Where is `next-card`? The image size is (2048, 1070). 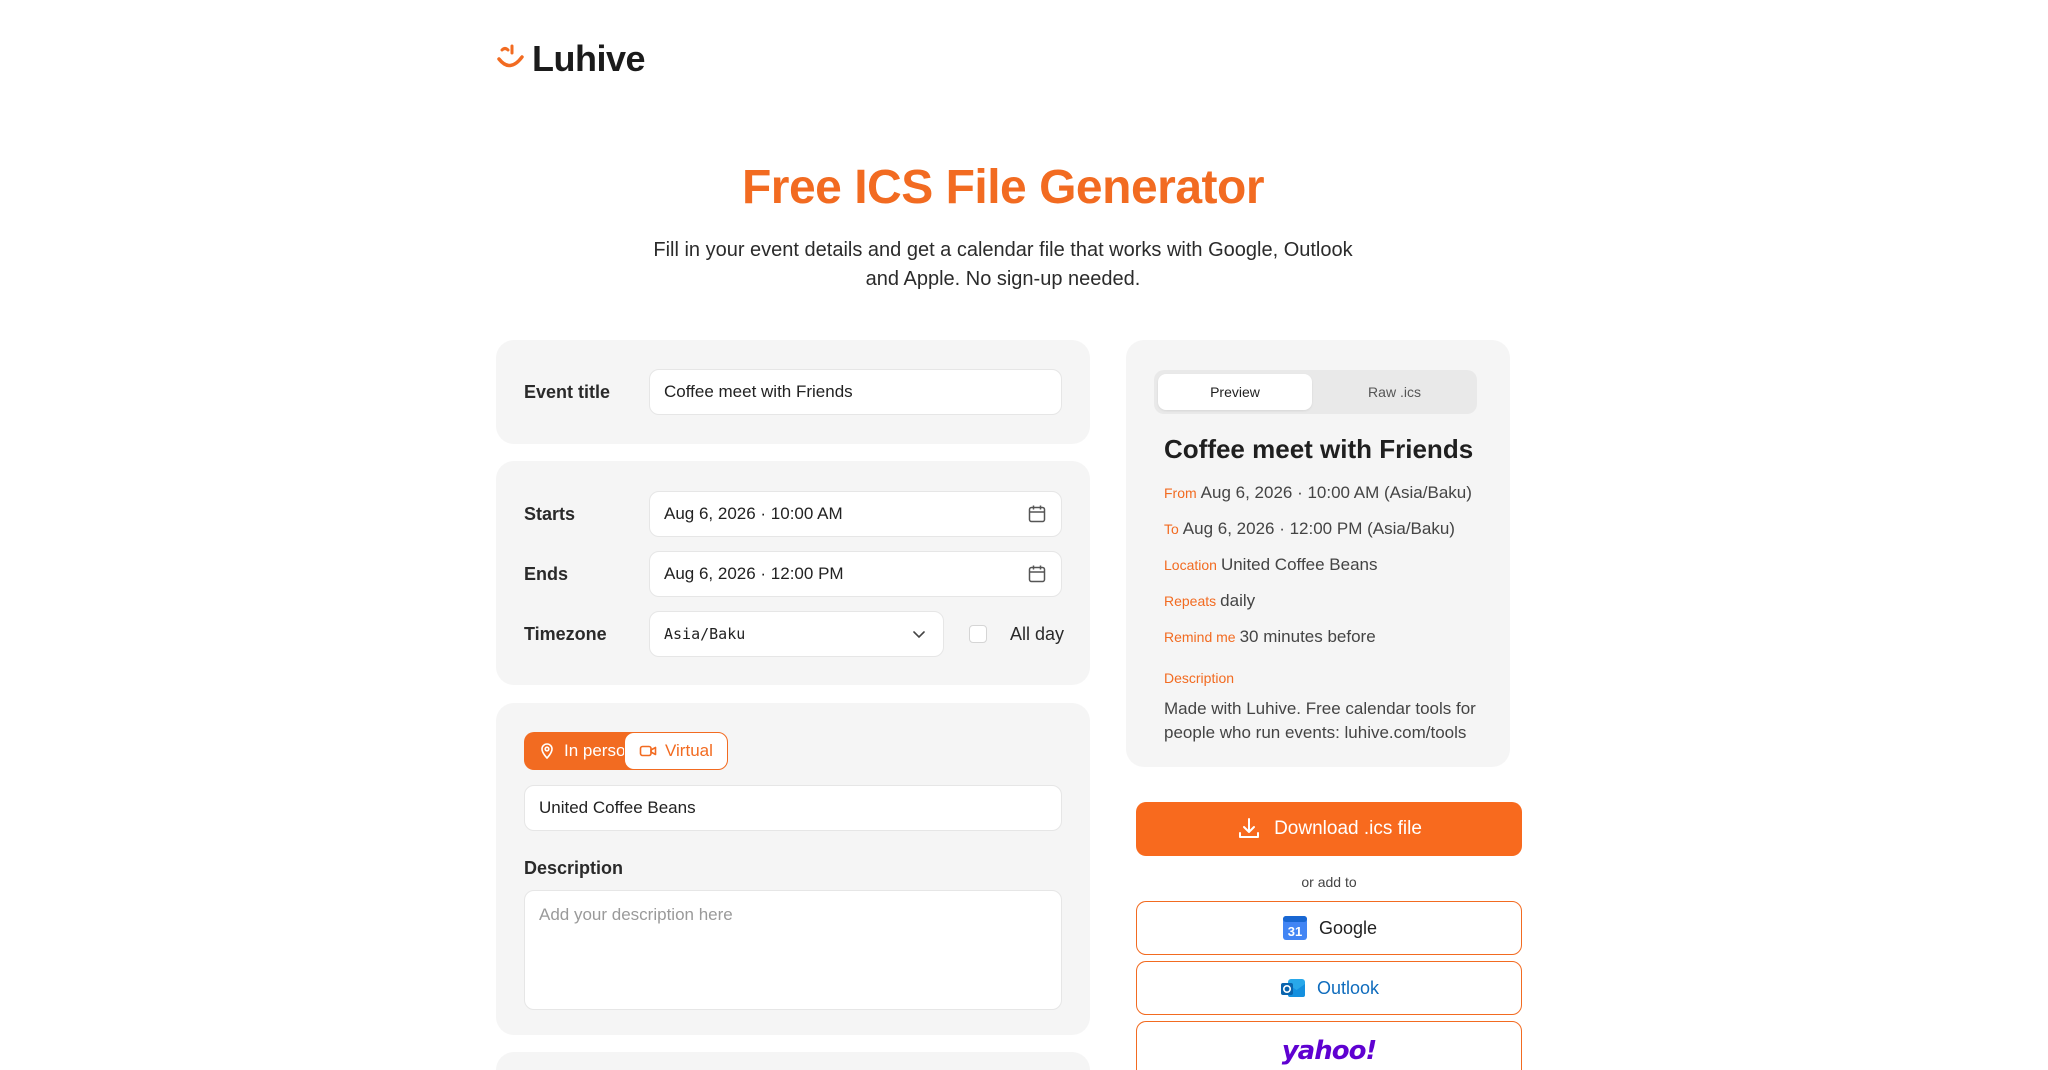
next-card is located at coordinates (793, 1061).